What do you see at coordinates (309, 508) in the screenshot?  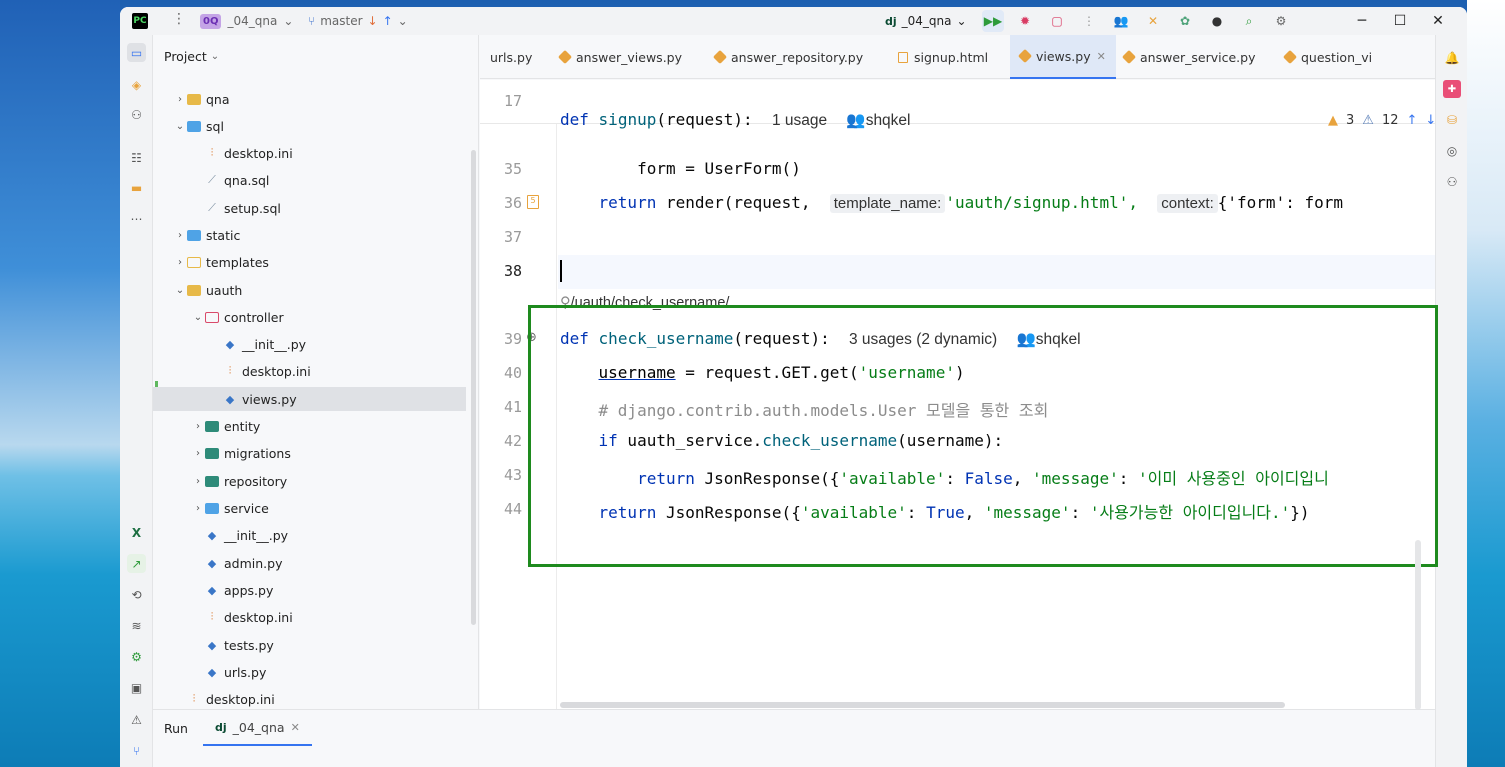 I see `tree-item: › service` at bounding box center [309, 508].